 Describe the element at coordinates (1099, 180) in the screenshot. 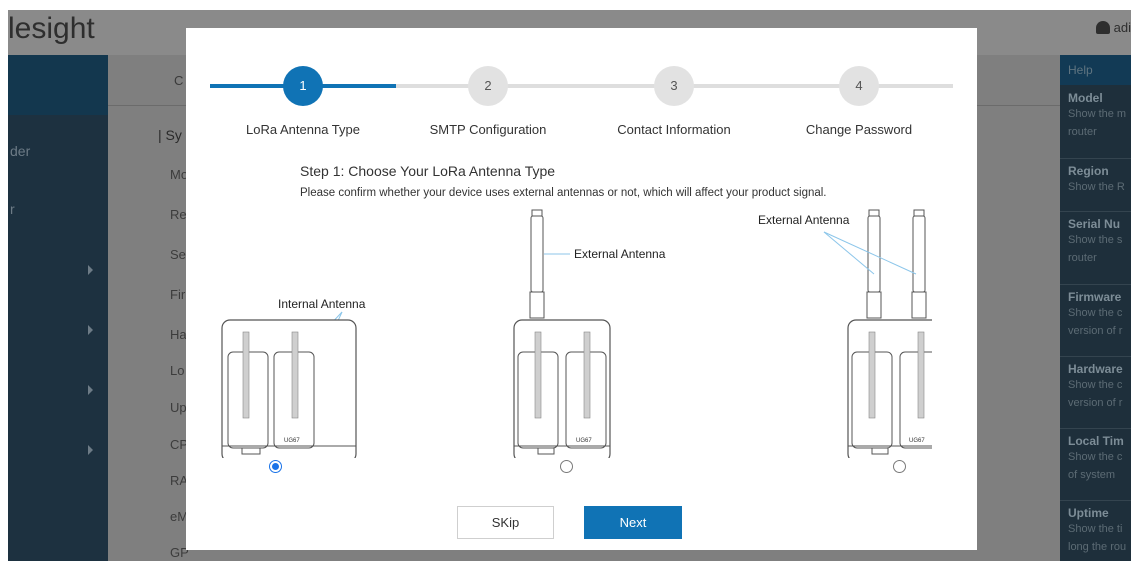

I see `help-item: Region Show the R` at that location.